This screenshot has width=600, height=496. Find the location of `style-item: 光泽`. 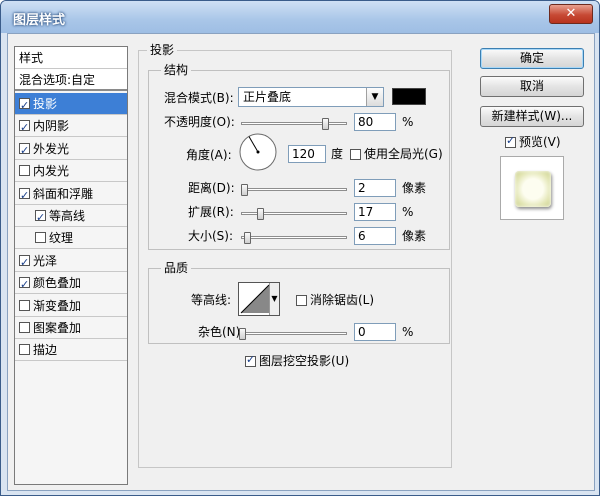

style-item: 光泽 is located at coordinates (71, 262).